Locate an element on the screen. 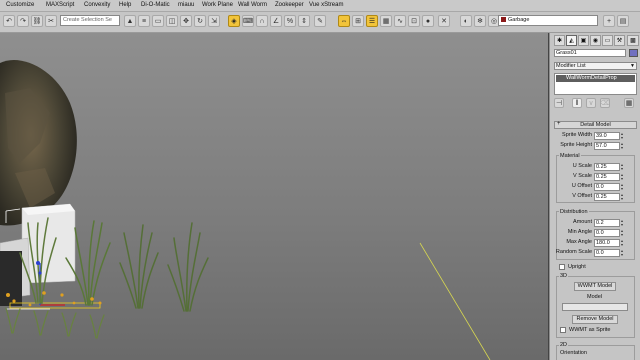 This screenshot has height=360, width=640. layer-visibility-icon: ◐ is located at coordinates (466, 21).